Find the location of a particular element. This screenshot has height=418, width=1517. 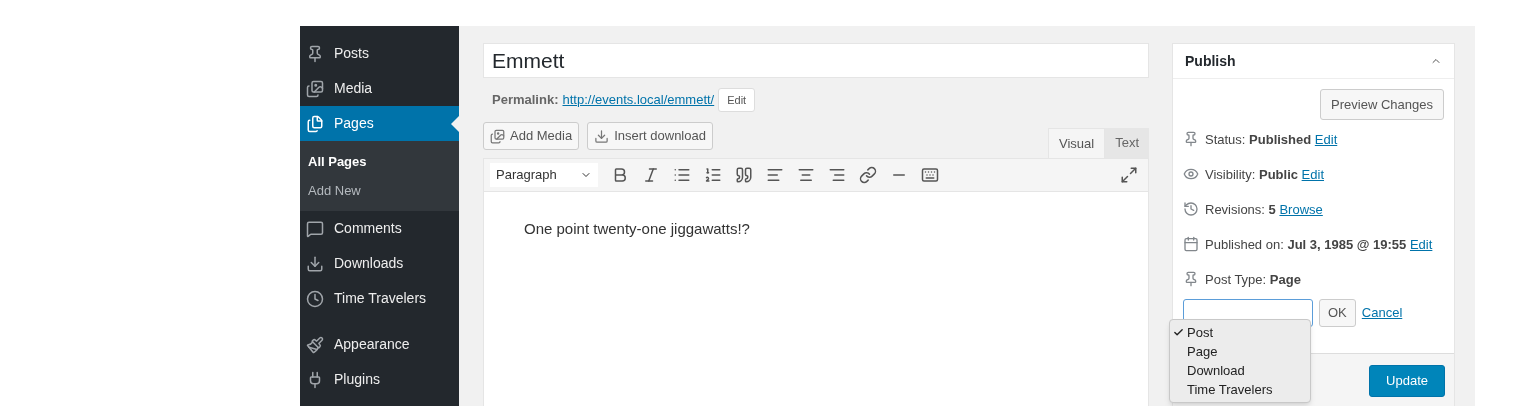

meta-text: Post Type: Page is located at coordinates (1253, 280).